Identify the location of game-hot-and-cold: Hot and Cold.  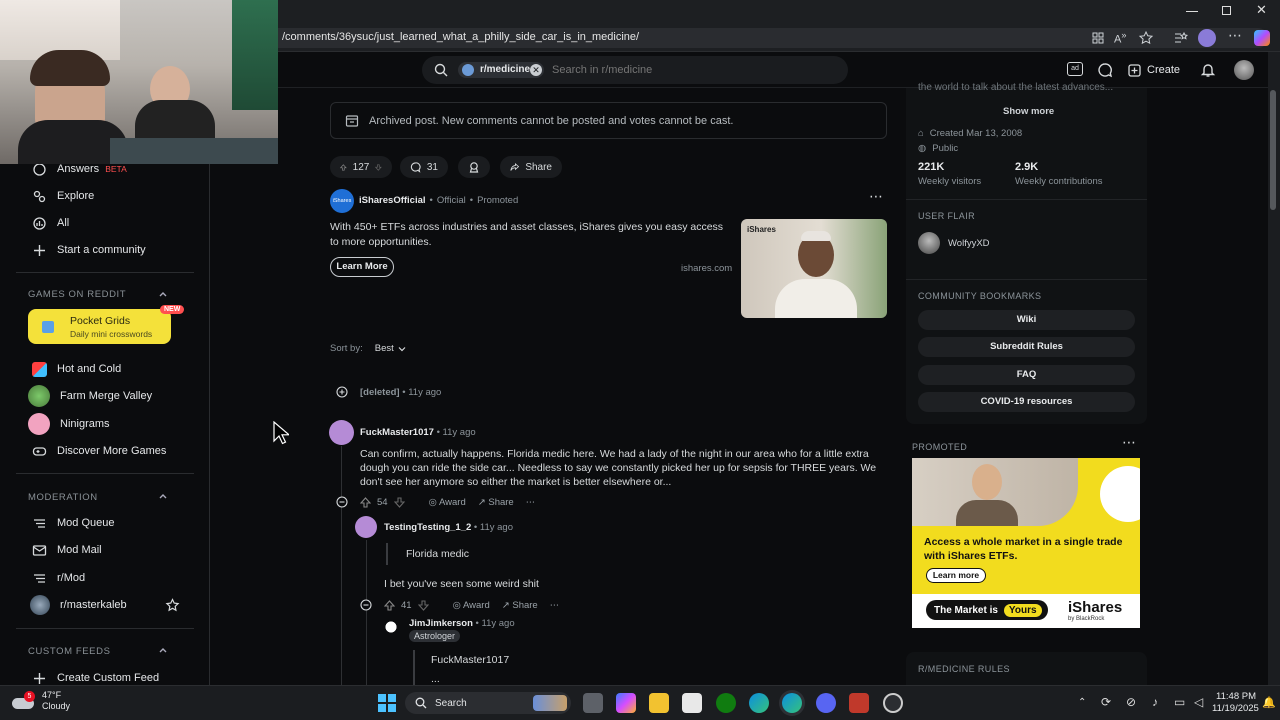
(76, 369).